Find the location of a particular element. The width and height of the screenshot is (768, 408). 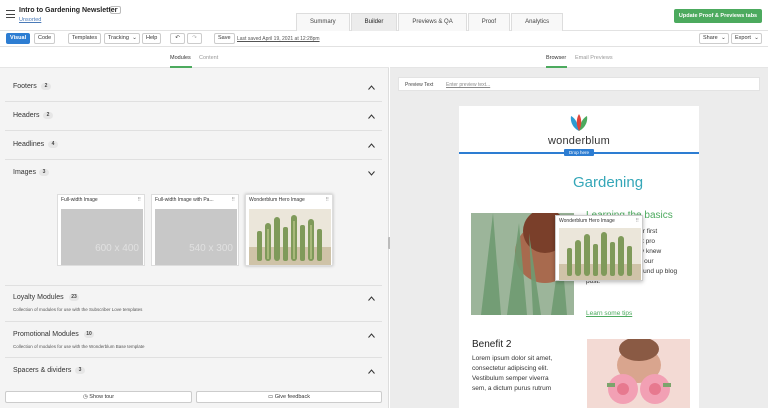

tab-proof: Proof is located at coordinates (489, 22).